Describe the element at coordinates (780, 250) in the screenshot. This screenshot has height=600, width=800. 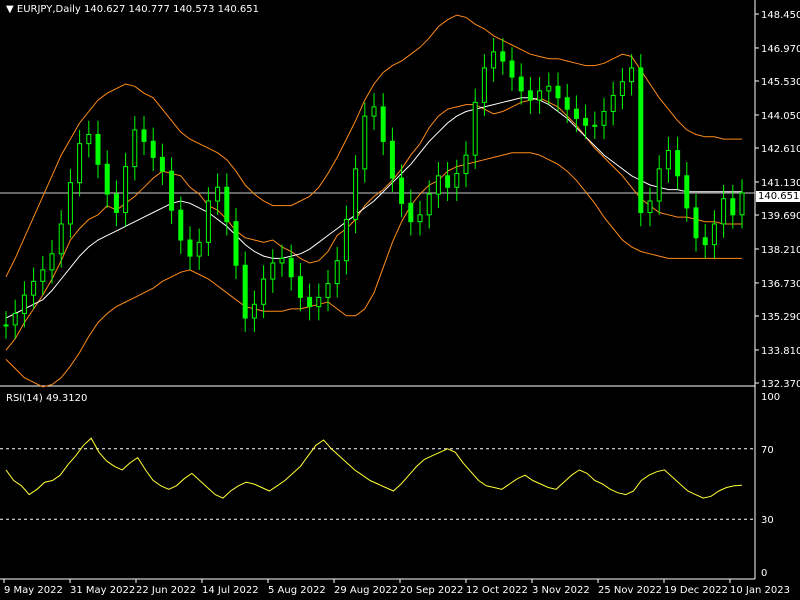
I see `price-tick-label: 138.210` at that location.